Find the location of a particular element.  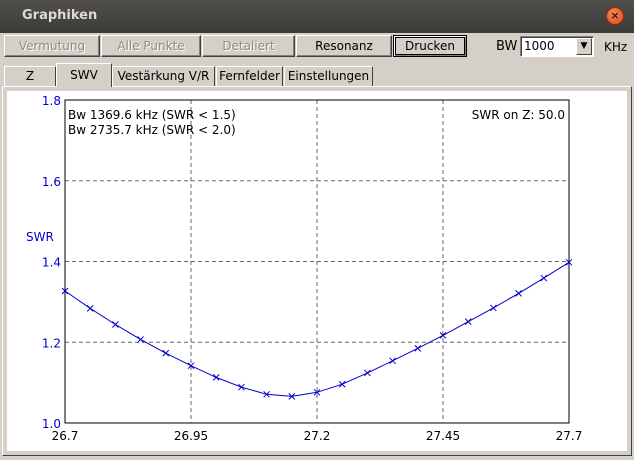

y-axis-label: SWR is located at coordinates (40, 237).